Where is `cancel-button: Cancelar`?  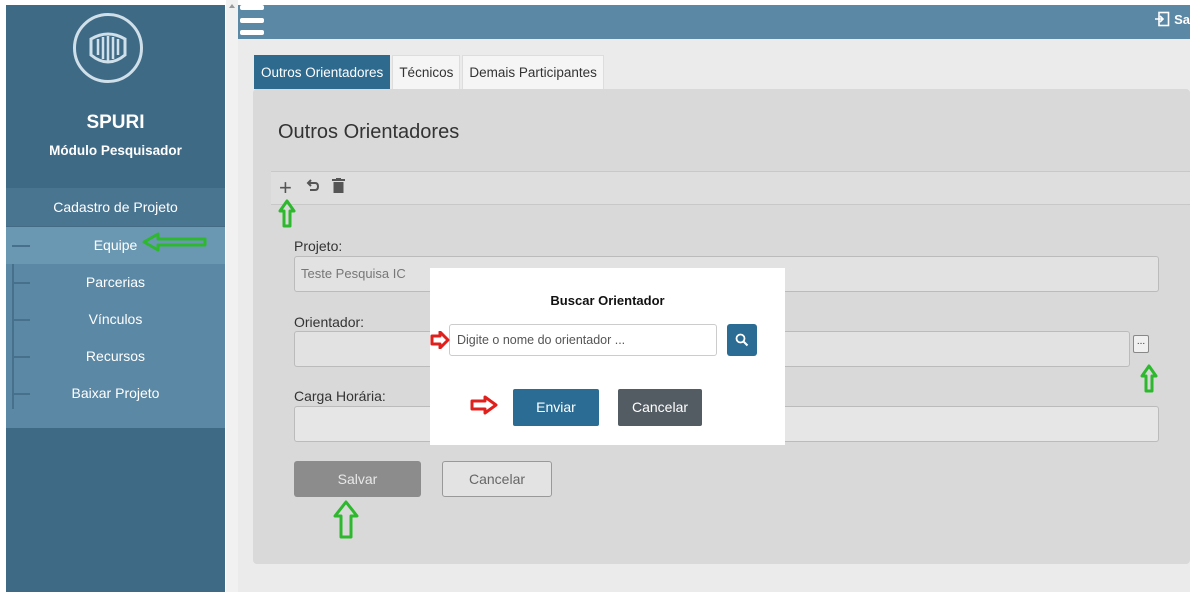 cancel-button: Cancelar is located at coordinates (497, 479).